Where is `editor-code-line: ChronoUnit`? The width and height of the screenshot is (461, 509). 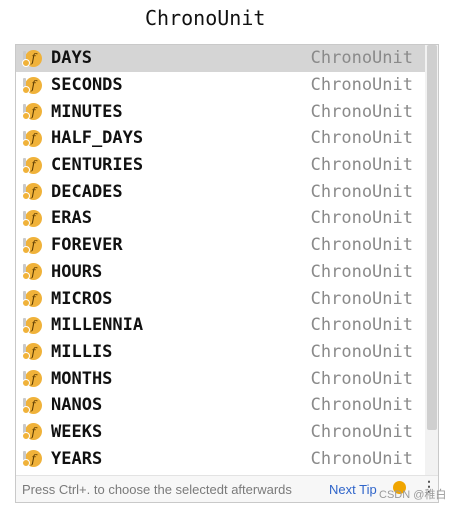
editor-code-line: ChronoUnit is located at coordinates (205, 18).